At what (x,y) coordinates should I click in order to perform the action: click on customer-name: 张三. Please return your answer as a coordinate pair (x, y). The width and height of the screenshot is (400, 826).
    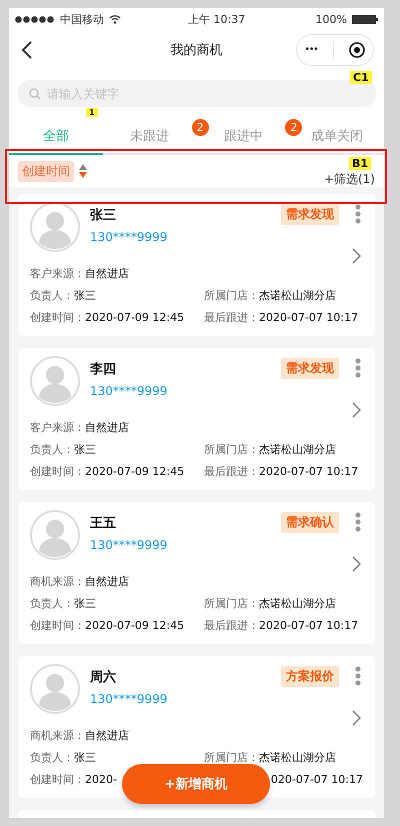
    Looking at the image, I should click on (103, 215).